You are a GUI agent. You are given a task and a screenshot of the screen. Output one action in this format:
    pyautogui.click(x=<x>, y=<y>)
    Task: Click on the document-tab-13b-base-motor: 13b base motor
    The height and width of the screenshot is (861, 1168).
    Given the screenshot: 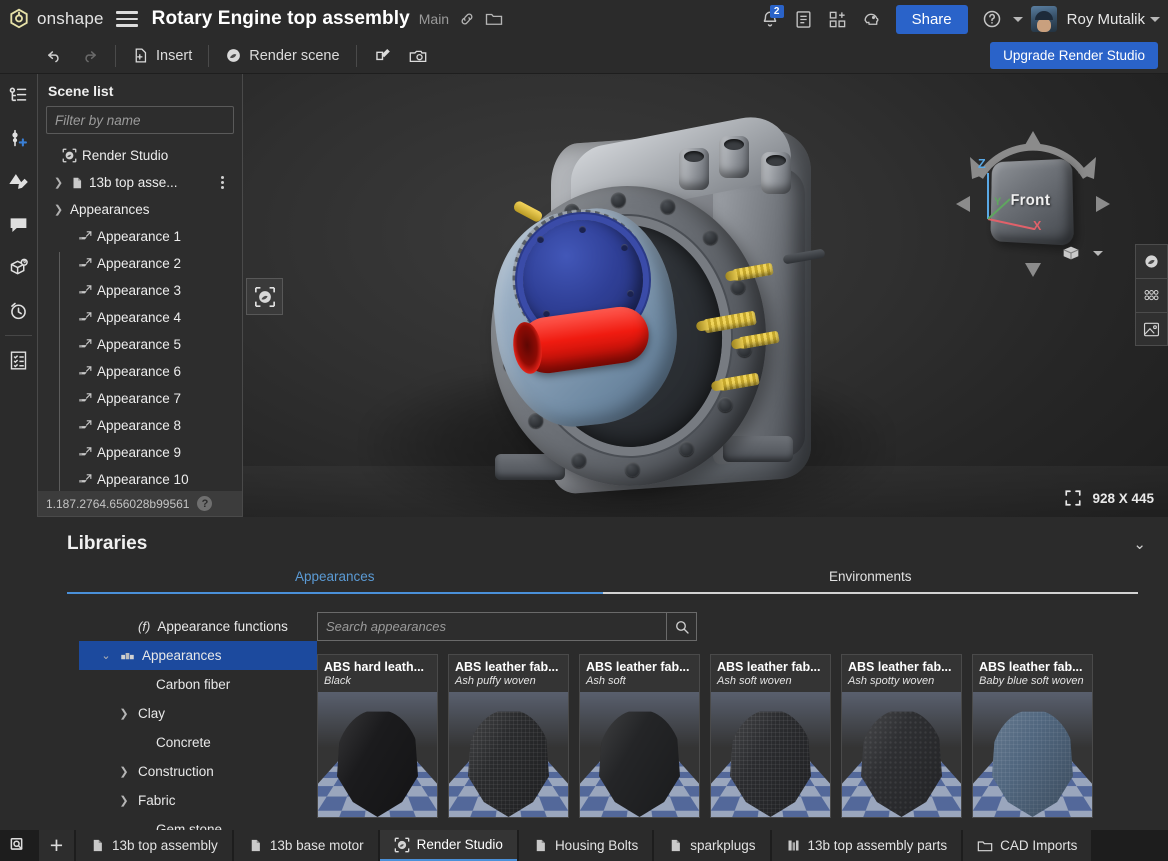 What is the action you would take?
    pyautogui.click(x=305, y=845)
    